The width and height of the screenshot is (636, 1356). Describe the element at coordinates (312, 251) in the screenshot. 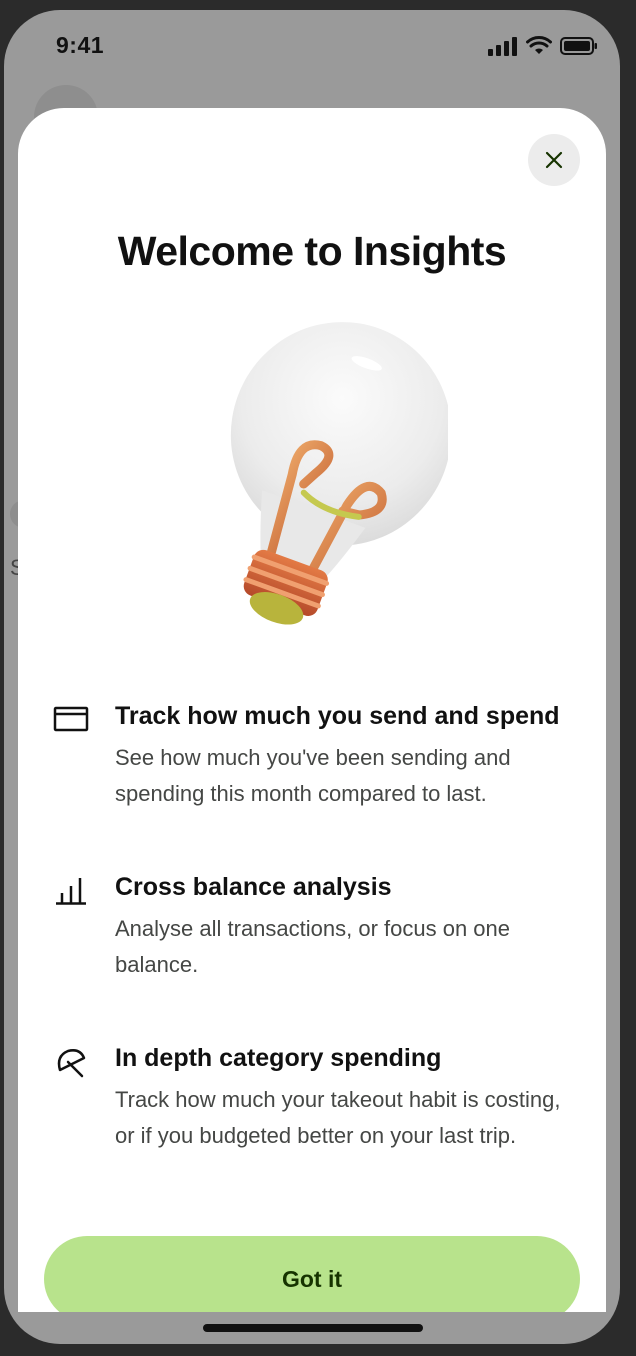

I see `modal-title: Welcome to Insights` at that location.